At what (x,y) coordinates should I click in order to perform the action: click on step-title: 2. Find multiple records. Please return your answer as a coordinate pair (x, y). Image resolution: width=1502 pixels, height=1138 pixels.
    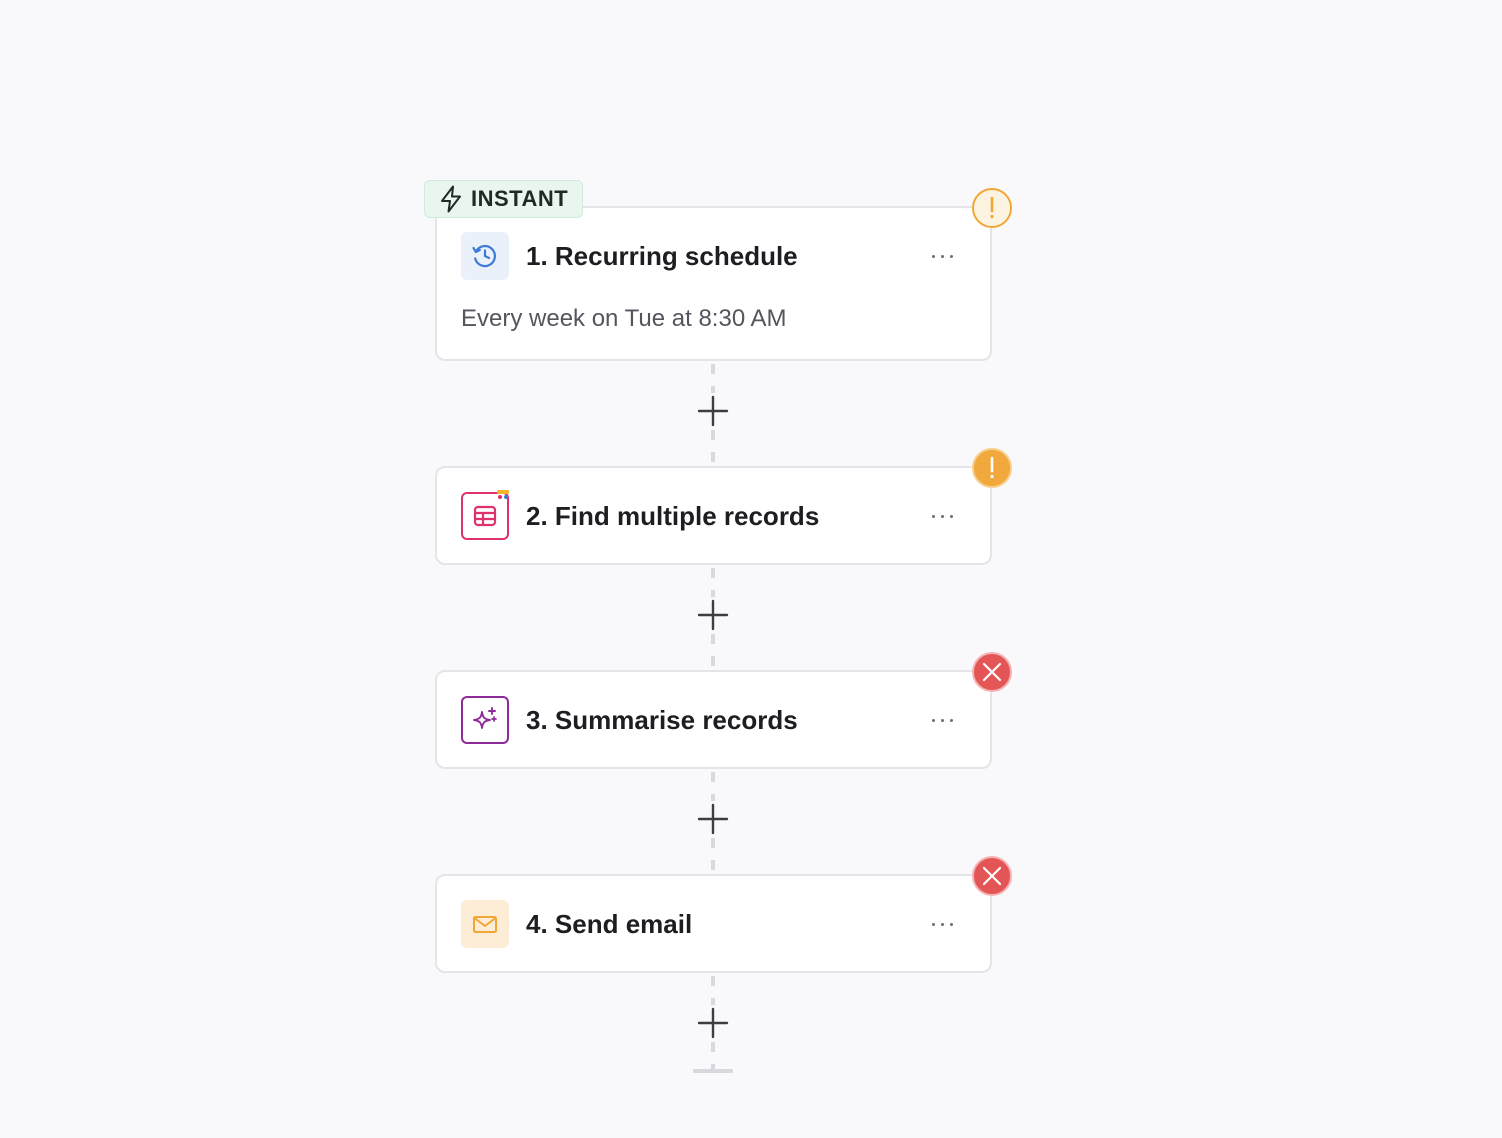
    Looking at the image, I should click on (673, 515).